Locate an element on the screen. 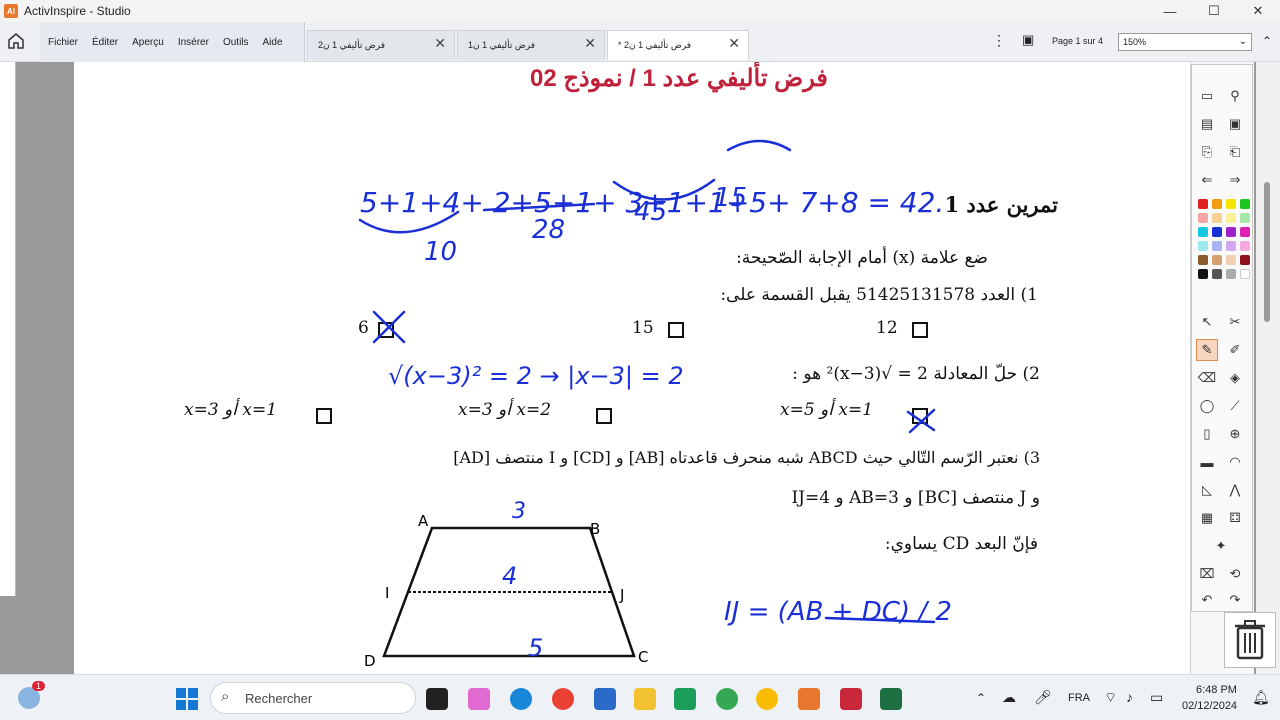  zoom-select: 150% ⌄ is located at coordinates (1185, 42).